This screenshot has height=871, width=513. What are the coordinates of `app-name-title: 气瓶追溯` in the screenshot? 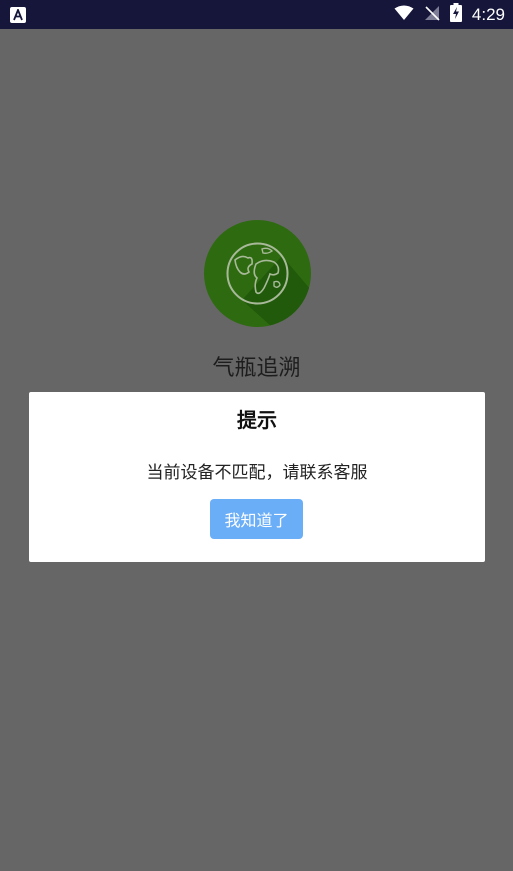 It's located at (256, 368).